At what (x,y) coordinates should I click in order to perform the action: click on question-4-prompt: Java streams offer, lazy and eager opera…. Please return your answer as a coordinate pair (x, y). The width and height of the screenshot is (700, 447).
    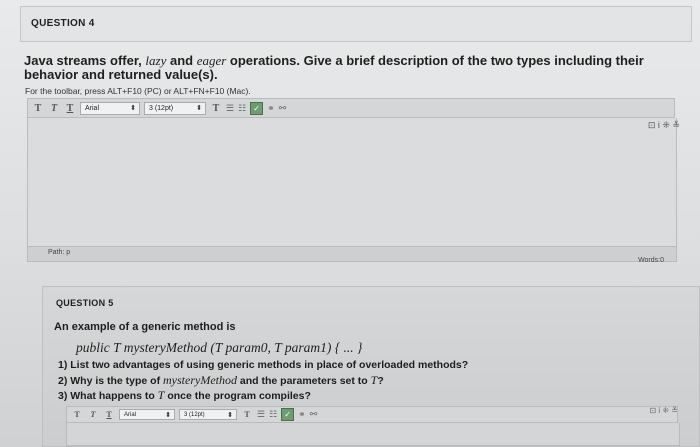
    Looking at the image, I should click on (358, 68).